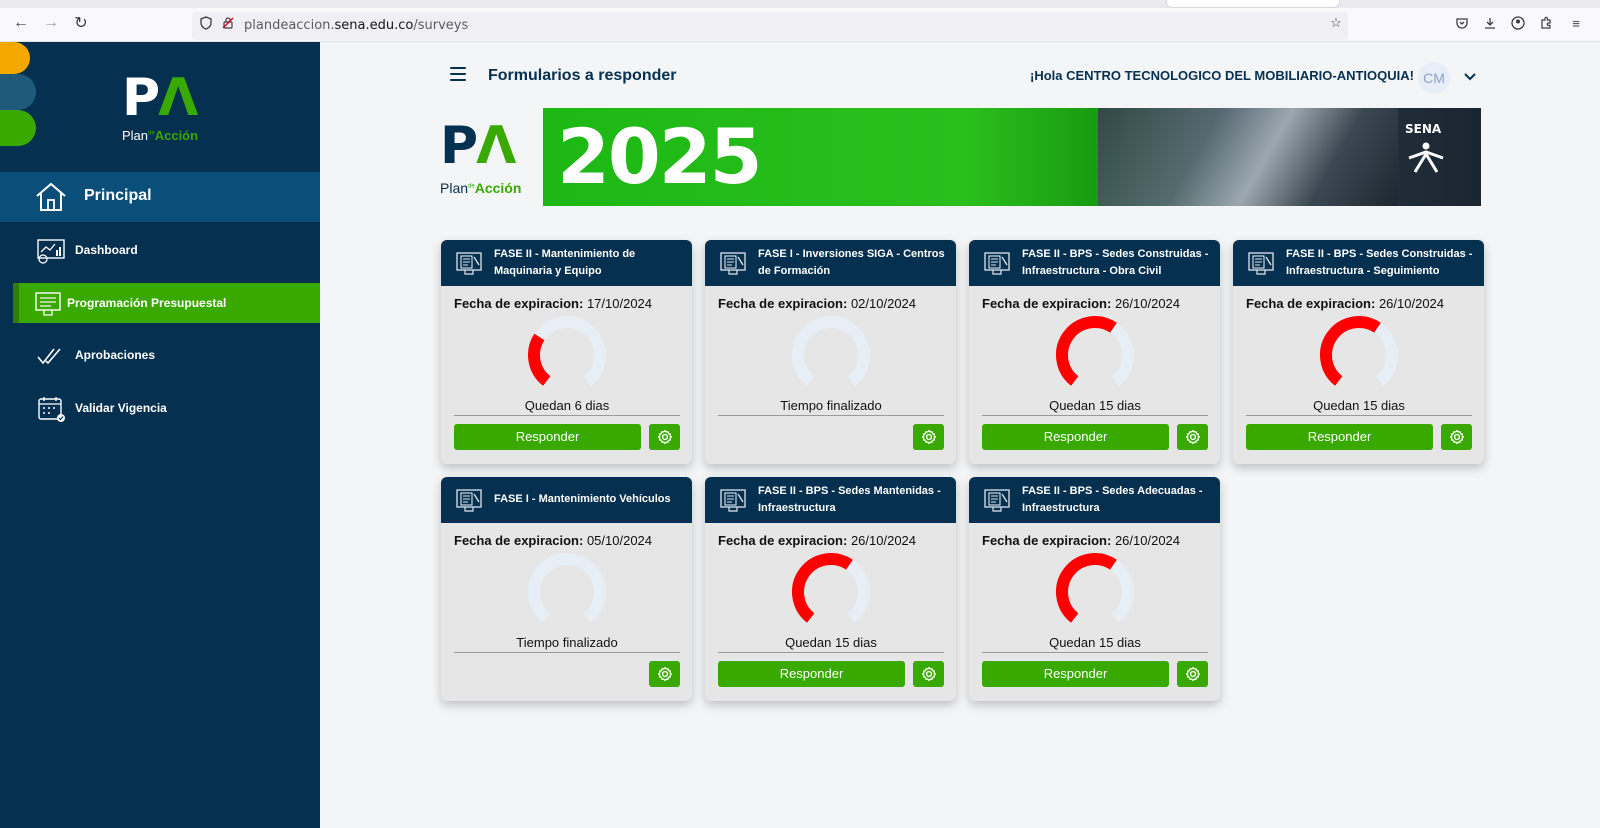 This screenshot has height=828, width=1600. I want to click on sidebar-item-validar-vigencia: Validar Vigencia, so click(160, 408).